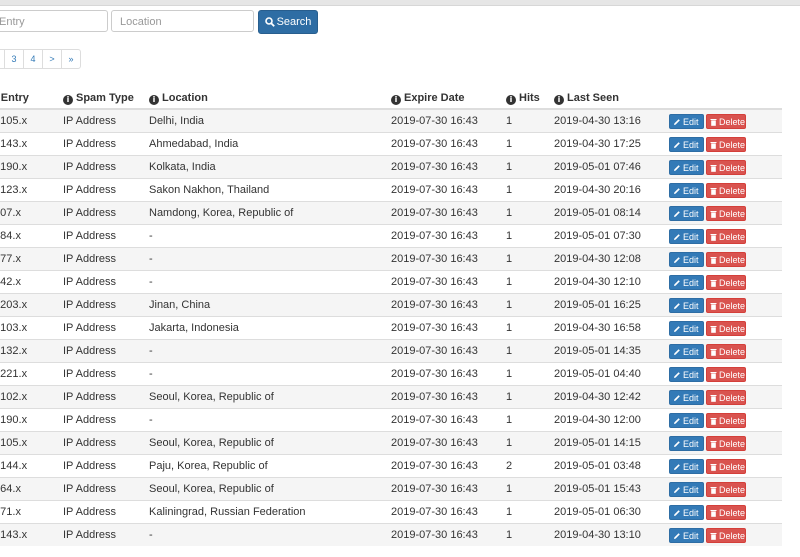  What do you see at coordinates (106, 99) in the screenshot?
I see `column-header-spam-type: i Spam Type` at bounding box center [106, 99].